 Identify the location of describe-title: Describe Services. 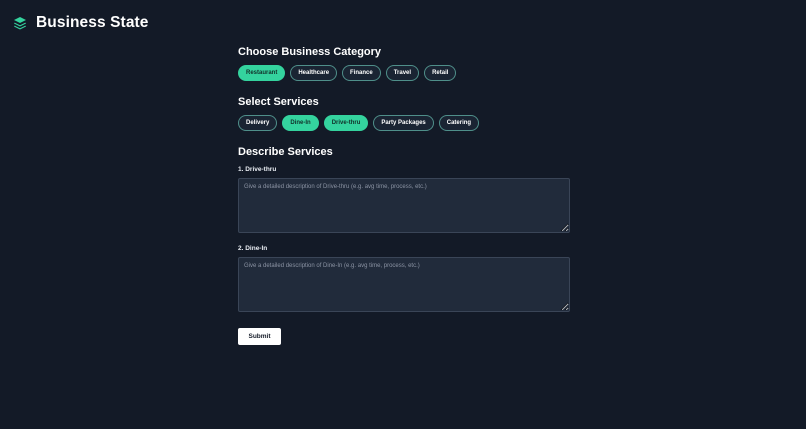
(285, 152).